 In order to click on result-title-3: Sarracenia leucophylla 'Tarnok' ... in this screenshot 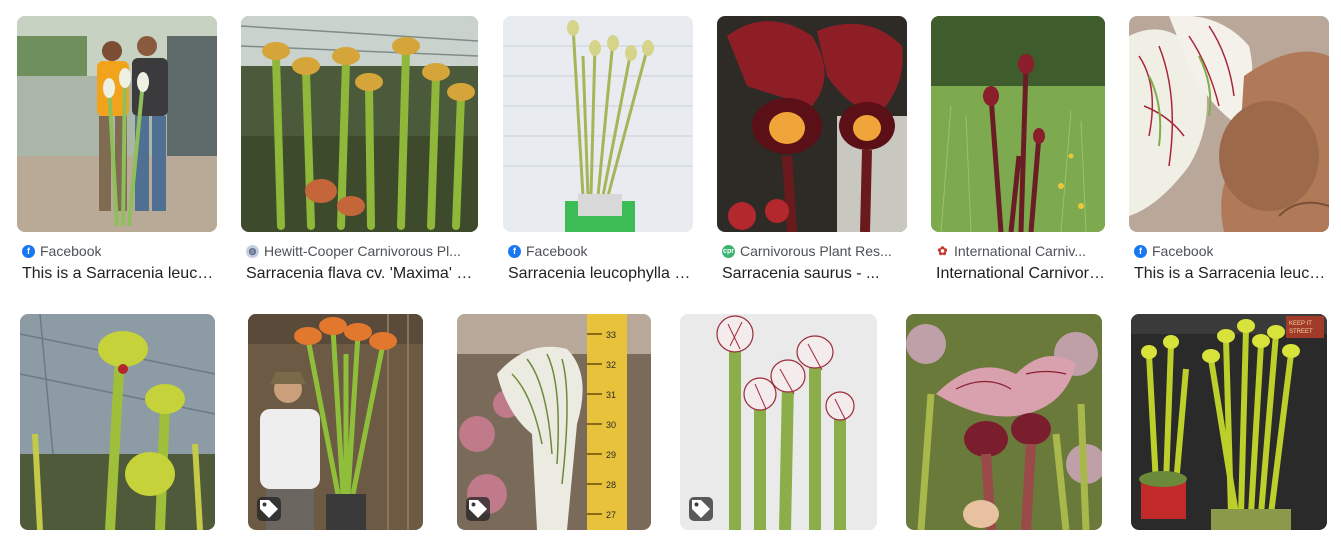, I will do `click(600, 274)`.